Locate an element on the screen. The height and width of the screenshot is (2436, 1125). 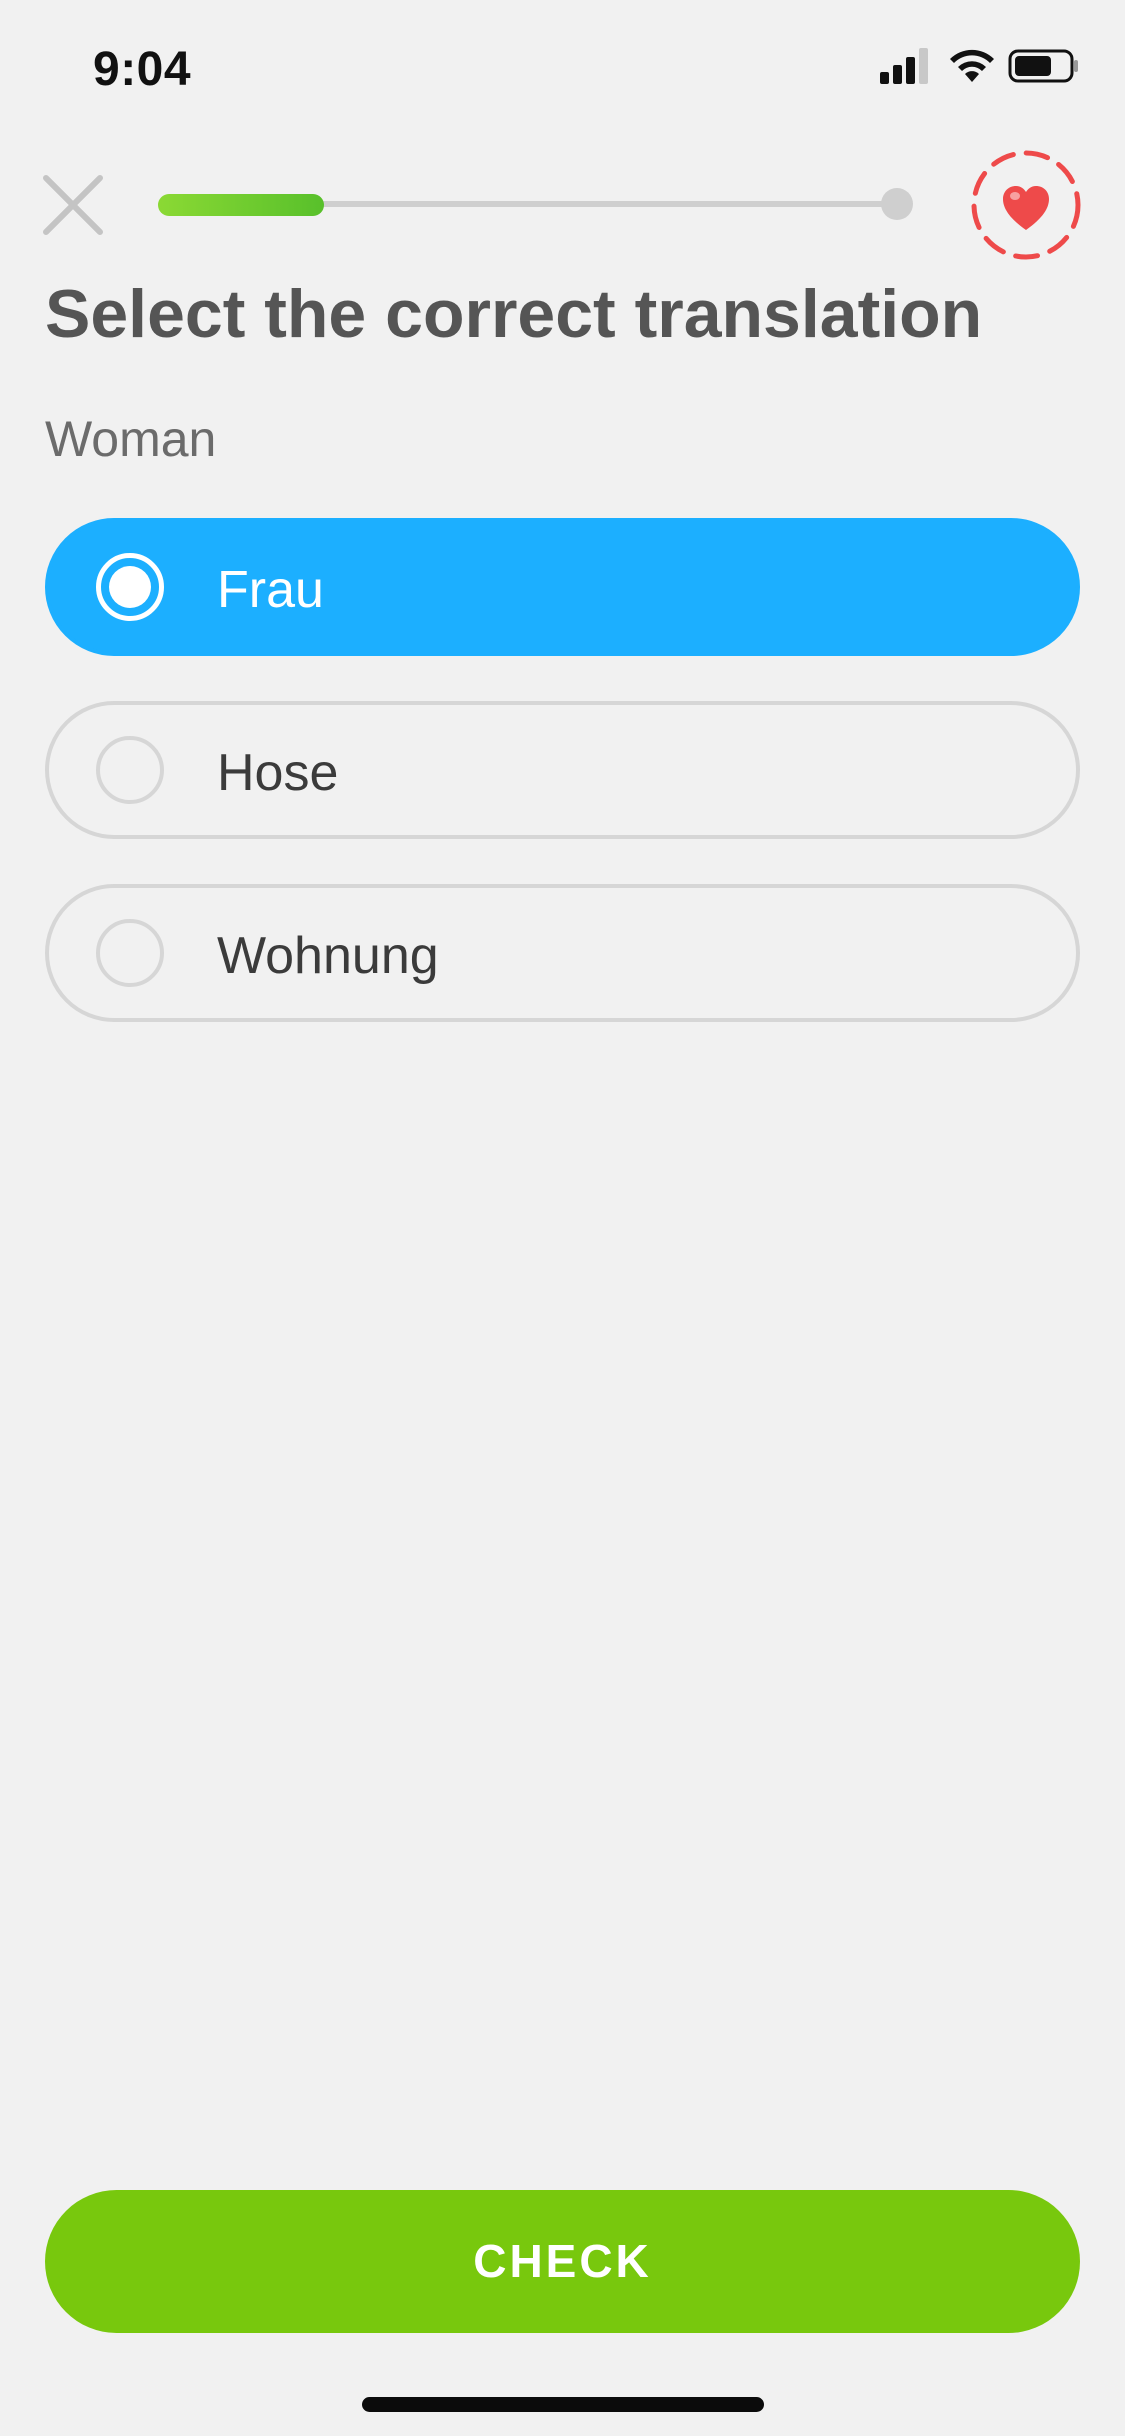
heart-icon is located at coordinates (1026, 205).